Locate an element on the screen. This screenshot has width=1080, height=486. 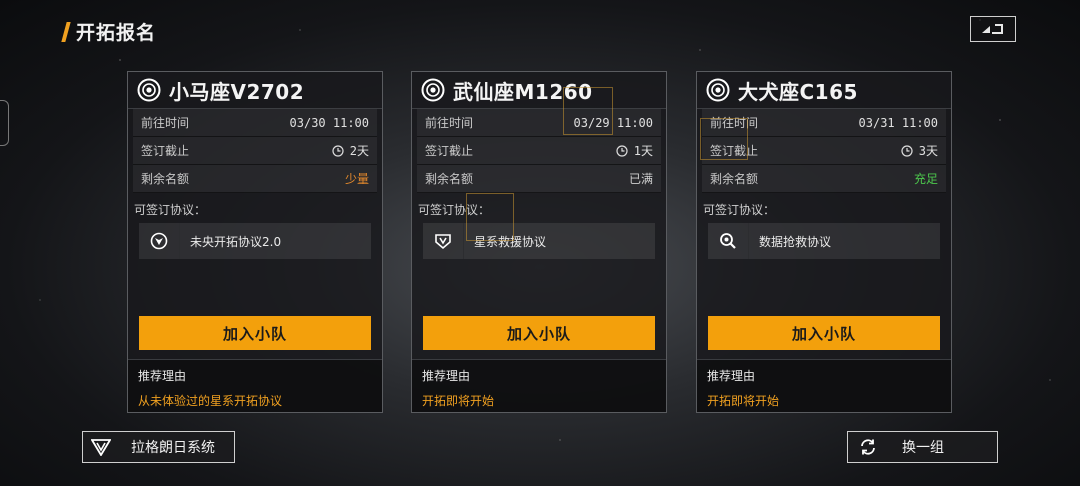
card-header: 小马座V2702 is located at coordinates (255, 90).